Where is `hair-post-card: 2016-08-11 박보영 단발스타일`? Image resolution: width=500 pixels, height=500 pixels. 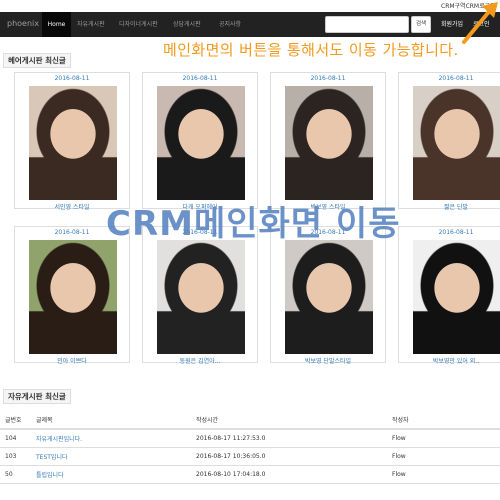 hair-post-card: 2016-08-11 박보영 단발스타일 is located at coordinates (328, 295).